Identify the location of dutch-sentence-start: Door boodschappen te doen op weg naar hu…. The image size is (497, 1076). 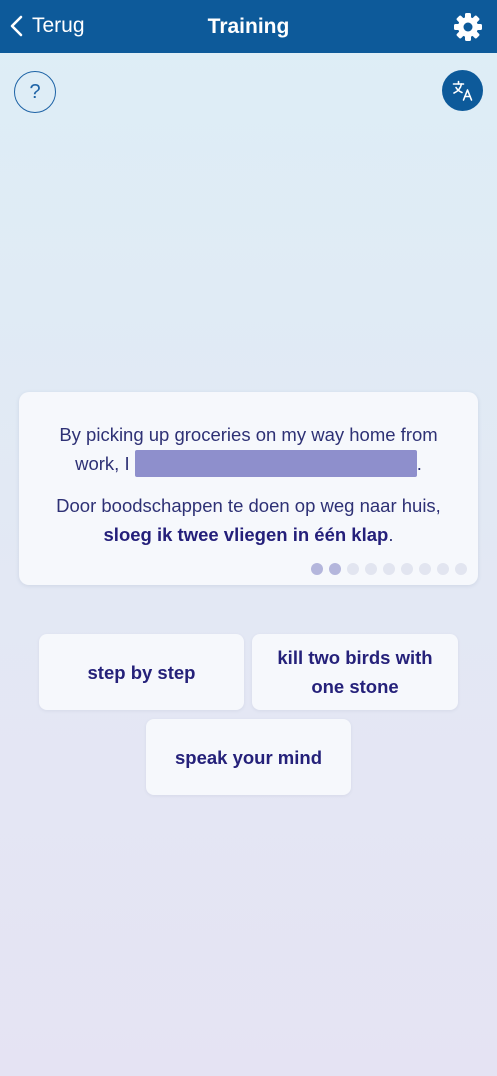
(248, 505).